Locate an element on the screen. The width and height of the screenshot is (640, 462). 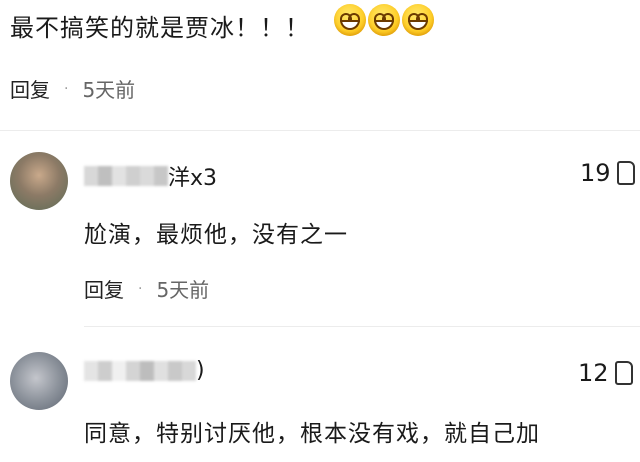
username: ) is located at coordinates (144, 370).